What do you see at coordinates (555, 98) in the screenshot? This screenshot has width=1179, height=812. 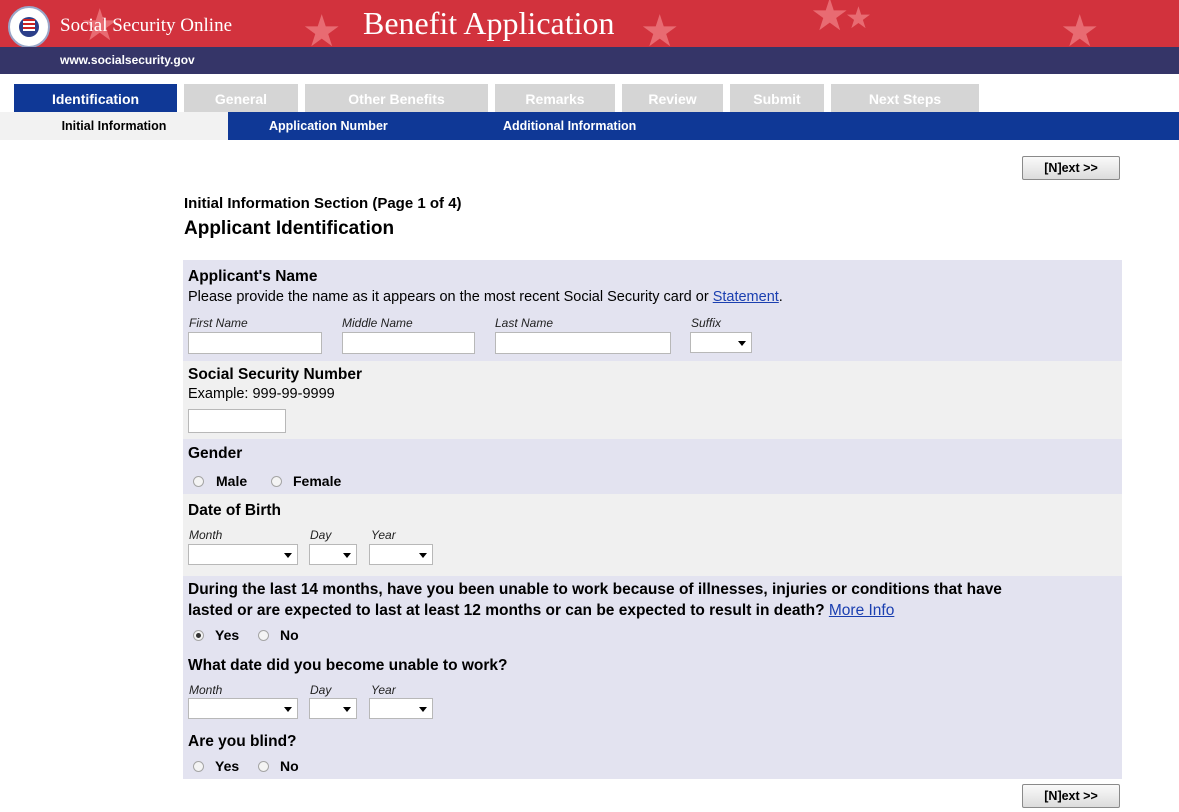 I see `tab-remarks: Remarks` at bounding box center [555, 98].